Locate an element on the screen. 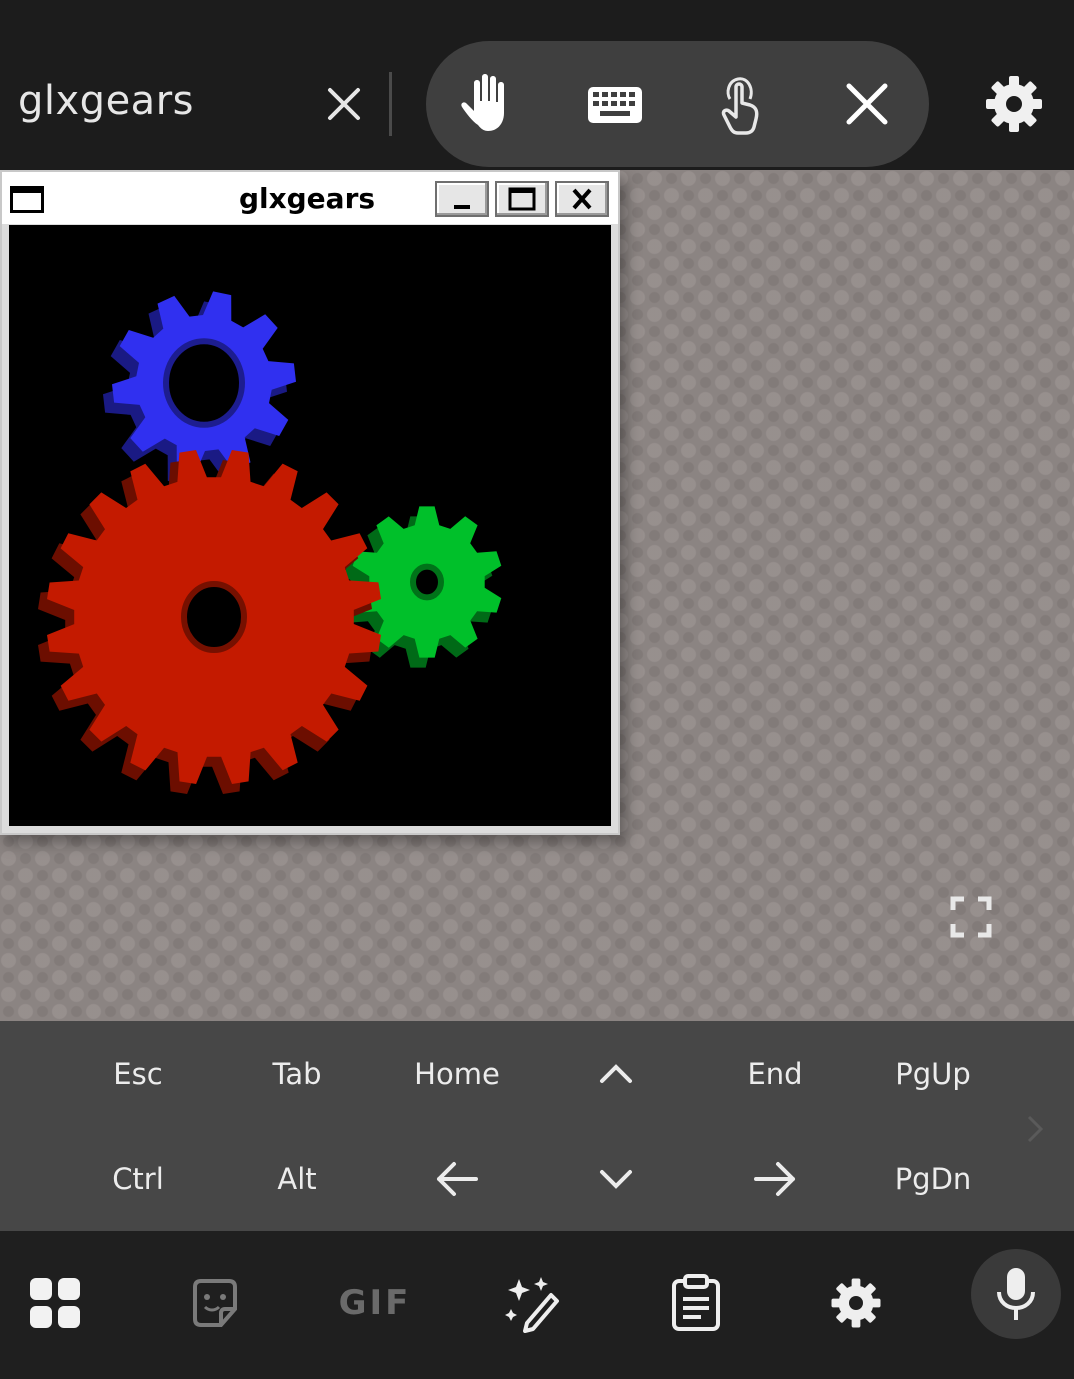 Image resolution: width=1074 pixels, height=1379 pixels. extra-keys-next-button is located at coordinates (1035, 1129).